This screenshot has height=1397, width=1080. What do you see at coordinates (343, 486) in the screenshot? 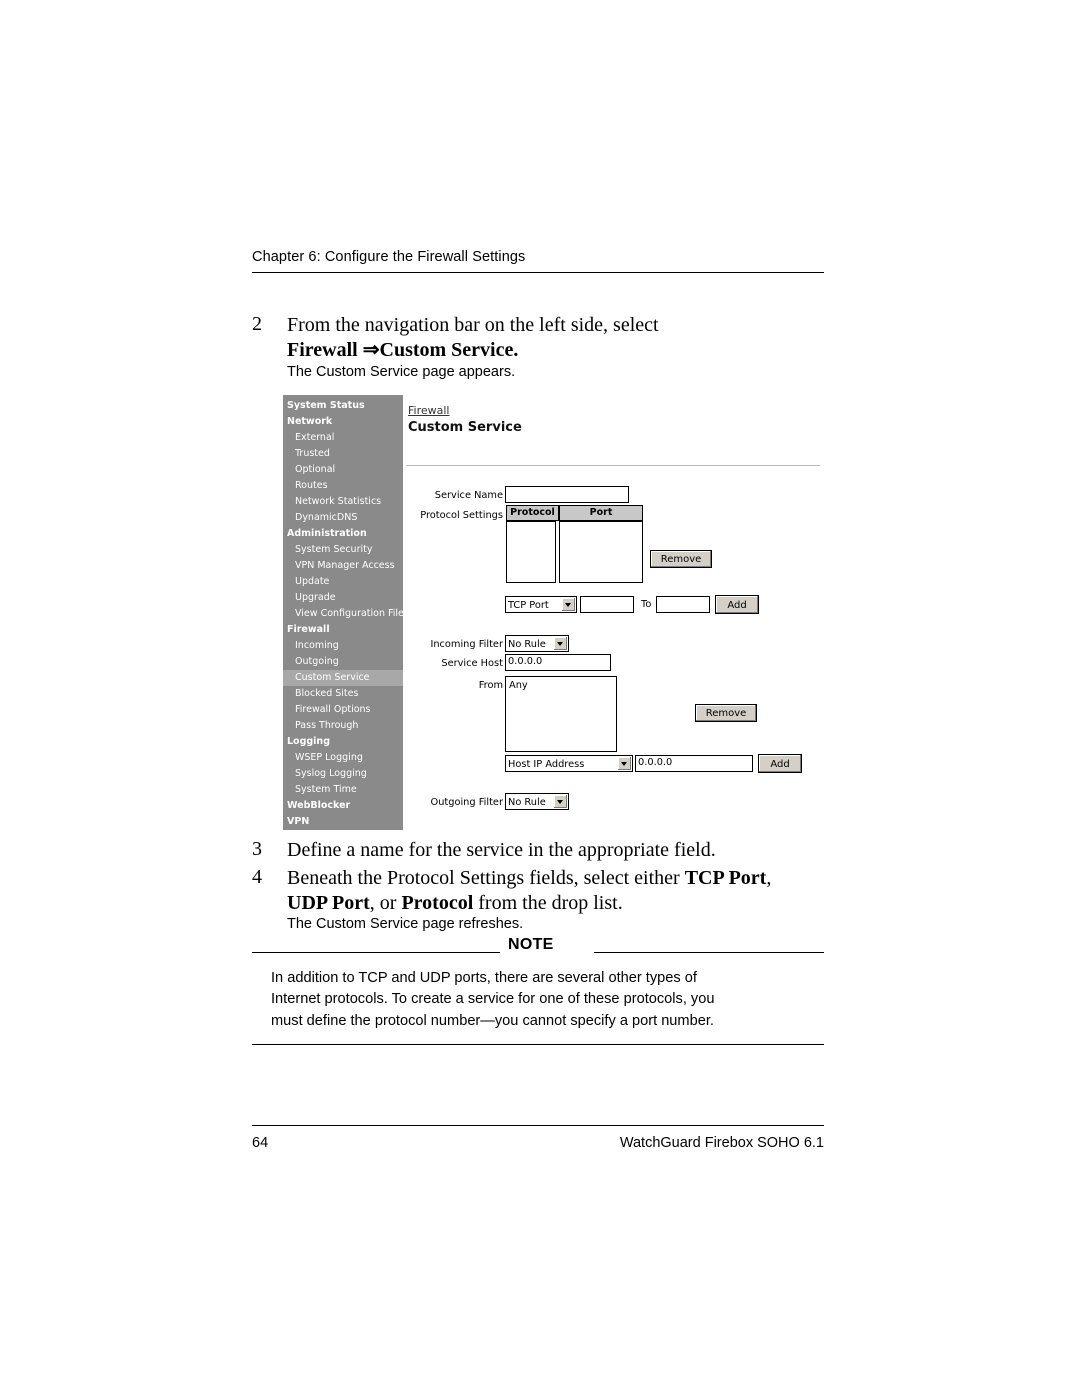
I see `nav-item-routes: Routes` at bounding box center [343, 486].